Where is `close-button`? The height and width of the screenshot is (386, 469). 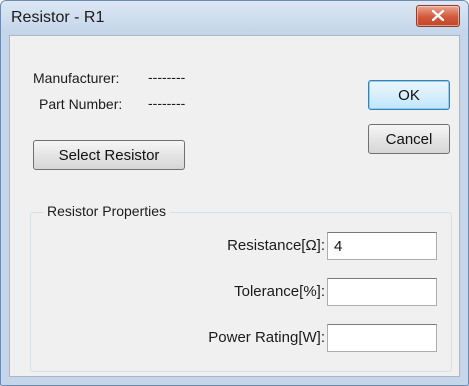
close-button is located at coordinates (438, 16).